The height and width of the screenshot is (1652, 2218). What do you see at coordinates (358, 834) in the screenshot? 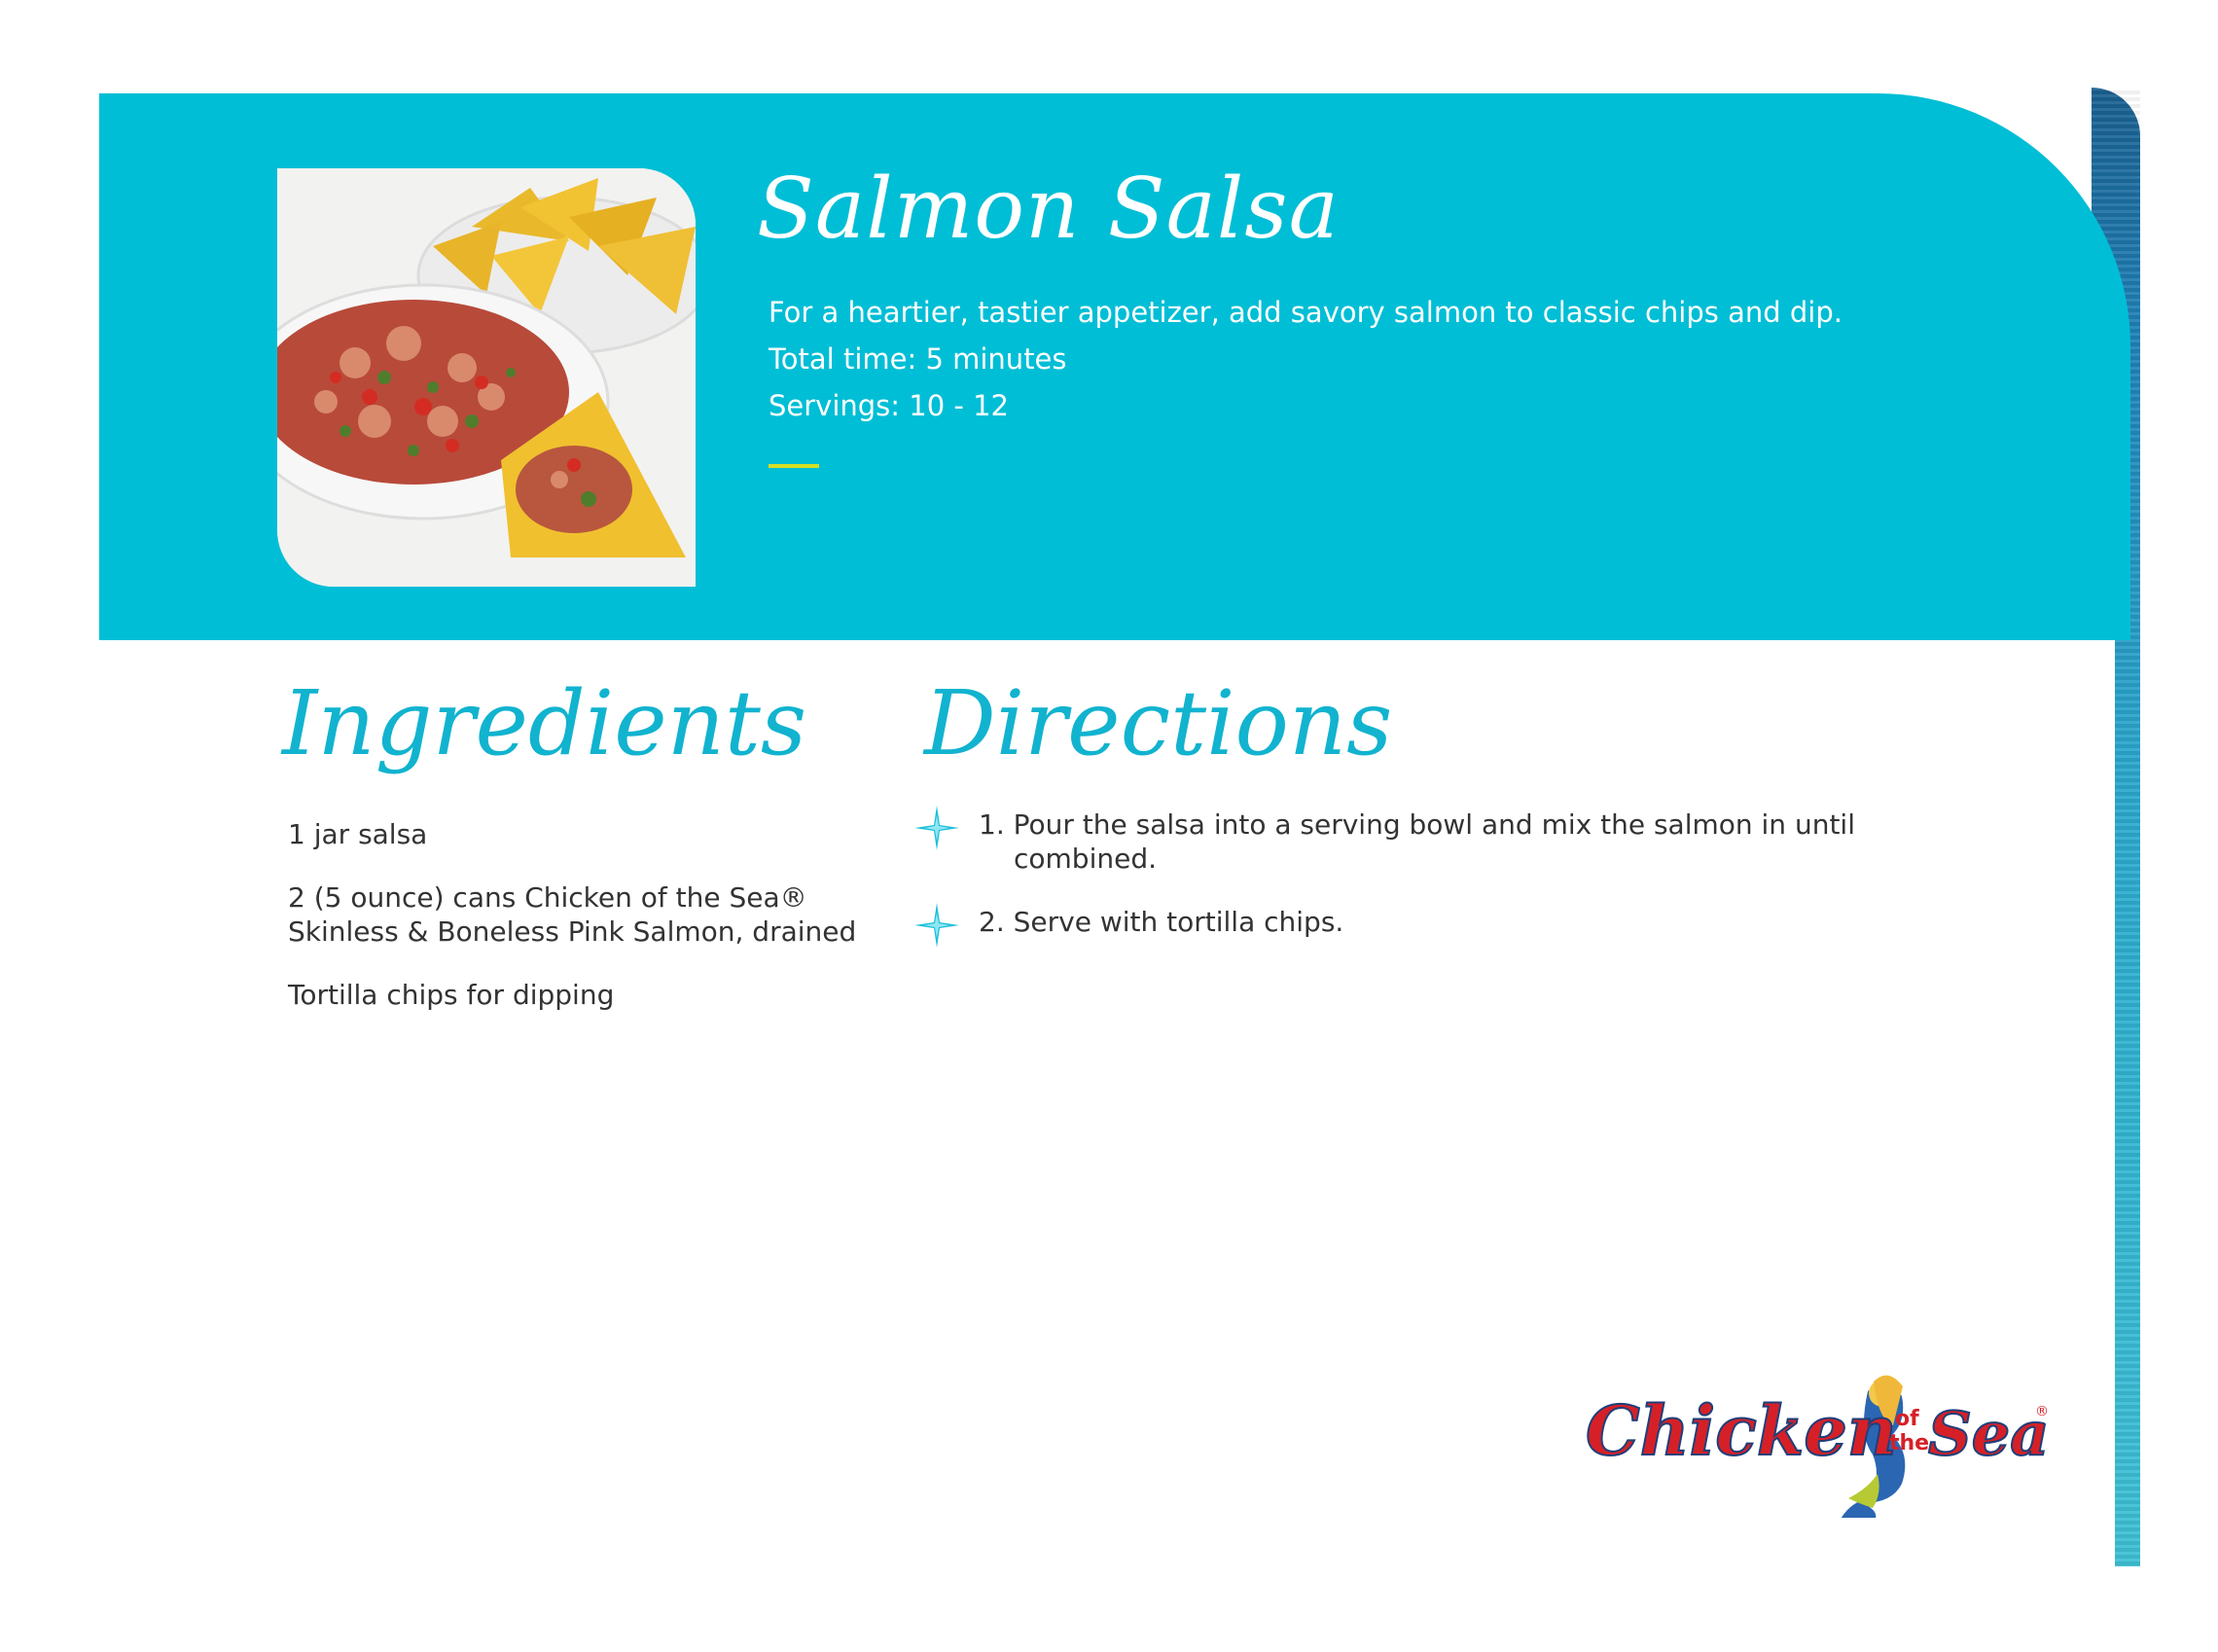
I see `ingredient-item: 1 jar salsa` at bounding box center [358, 834].